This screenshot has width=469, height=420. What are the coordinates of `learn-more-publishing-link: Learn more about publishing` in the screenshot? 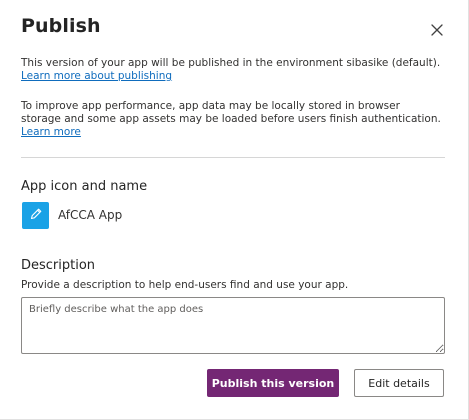 It's located at (231, 76).